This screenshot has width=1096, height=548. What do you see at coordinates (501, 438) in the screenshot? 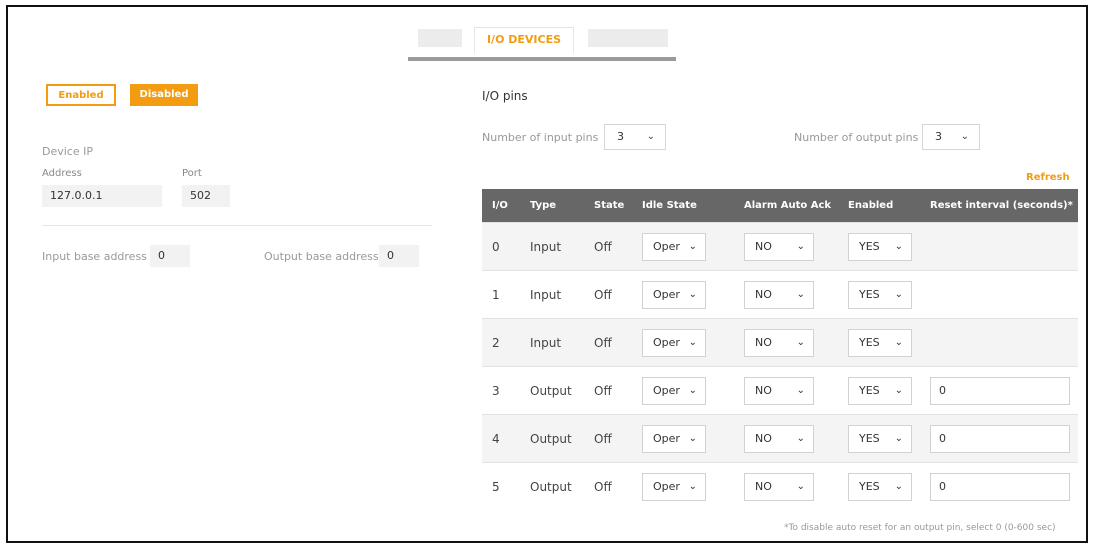
I see `io-cell: 4` at bounding box center [501, 438].